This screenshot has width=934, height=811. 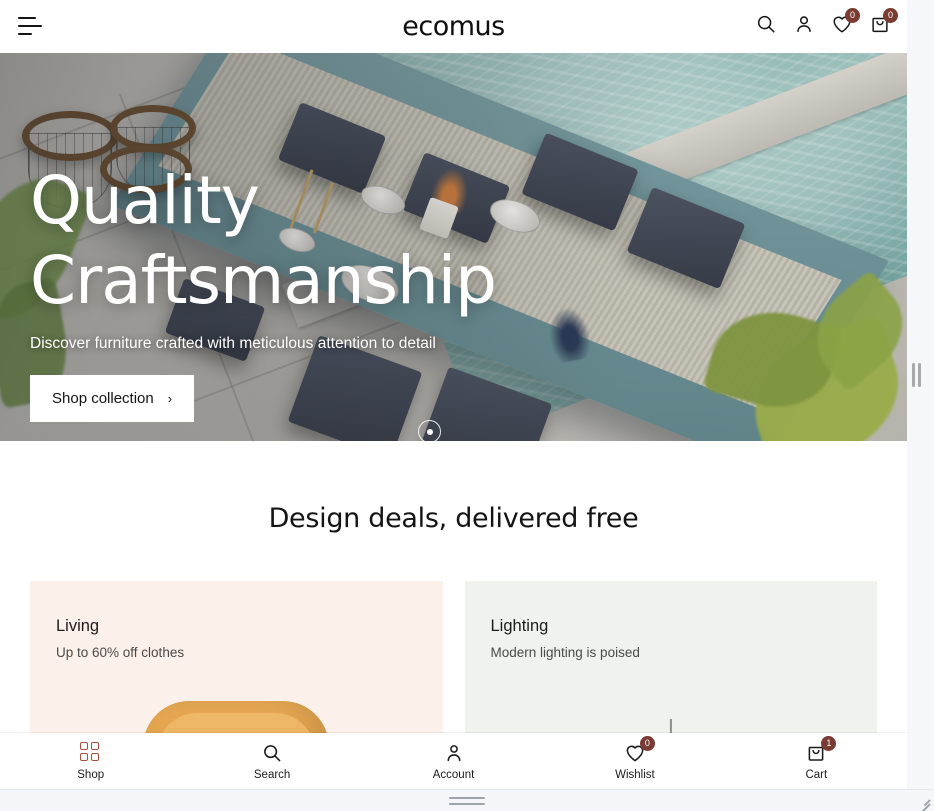 I want to click on header-actions: 0 0, so click(x=826, y=22).